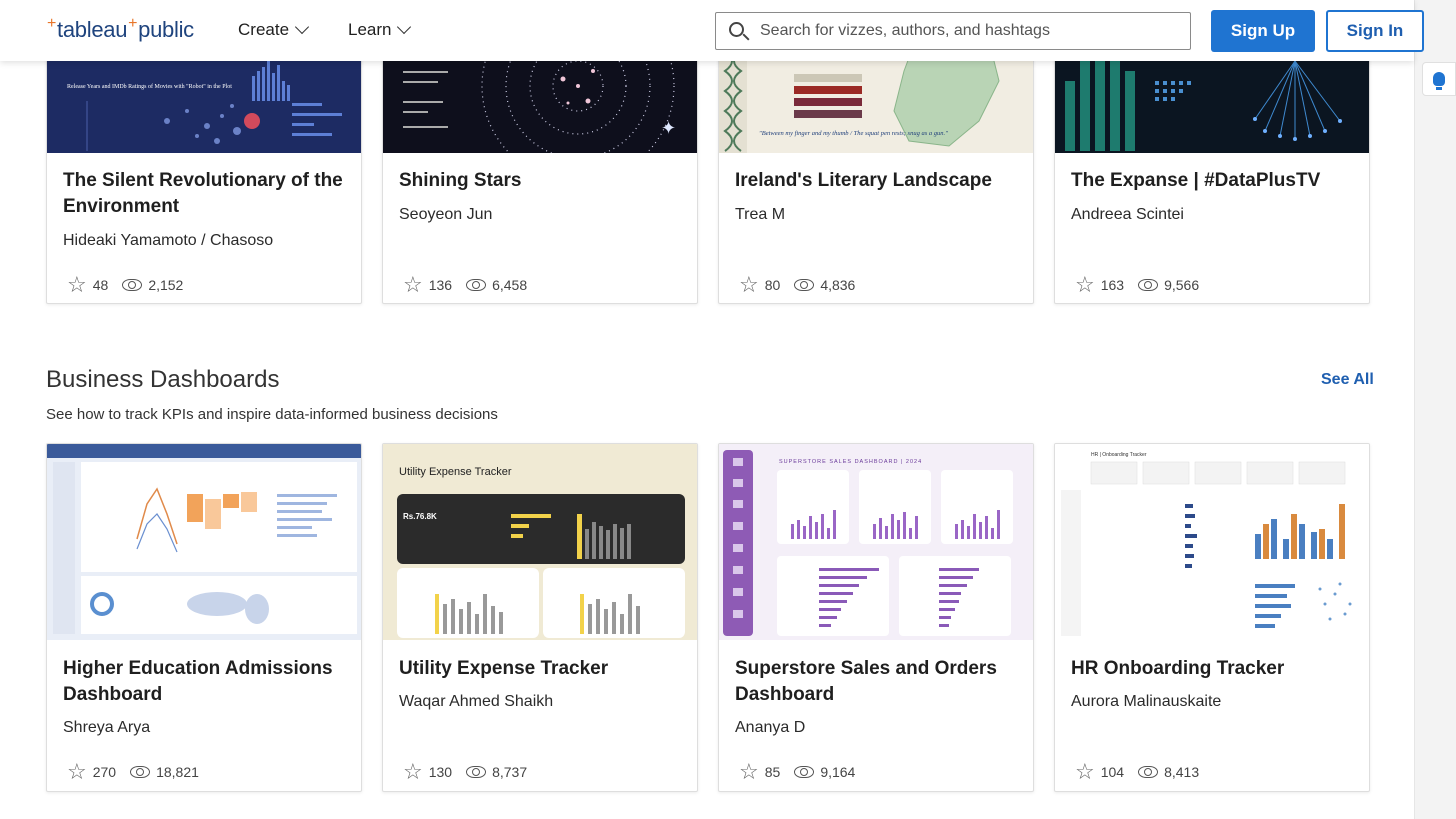 This screenshot has width=1456, height=819. Describe the element at coordinates (510, 285) in the screenshot. I see `view-count: 6,458` at that location.